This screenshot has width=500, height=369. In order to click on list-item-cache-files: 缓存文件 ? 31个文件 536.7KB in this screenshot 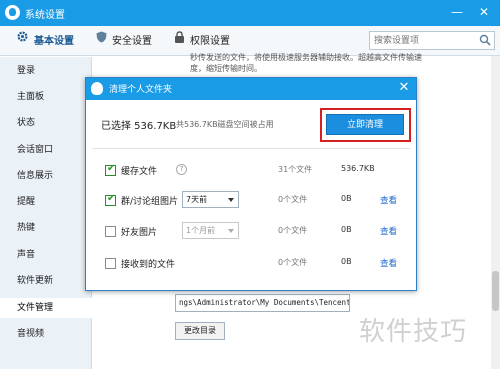, I will do `click(251, 171)`.